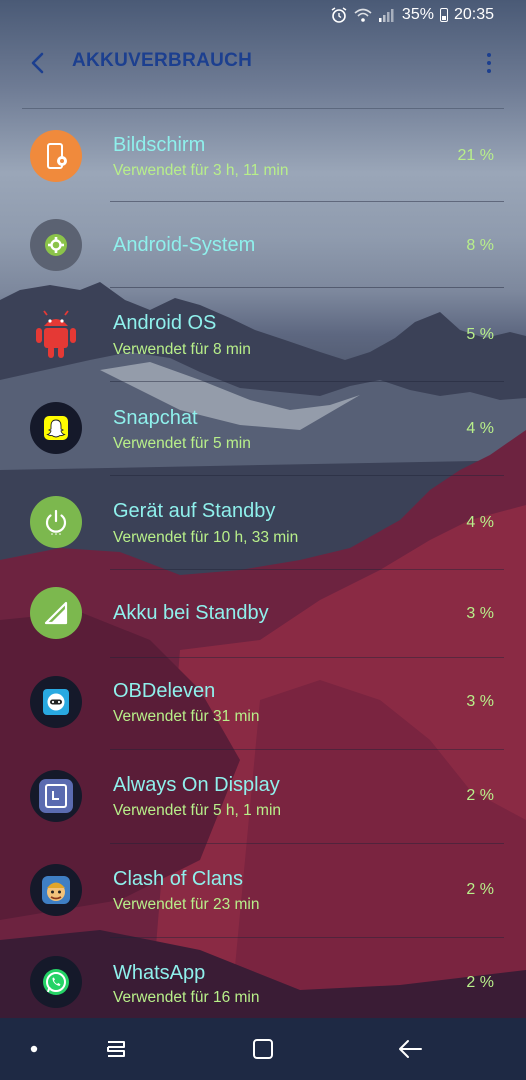 The image size is (526, 1080). I want to click on android-robot-icon, so click(56, 334).